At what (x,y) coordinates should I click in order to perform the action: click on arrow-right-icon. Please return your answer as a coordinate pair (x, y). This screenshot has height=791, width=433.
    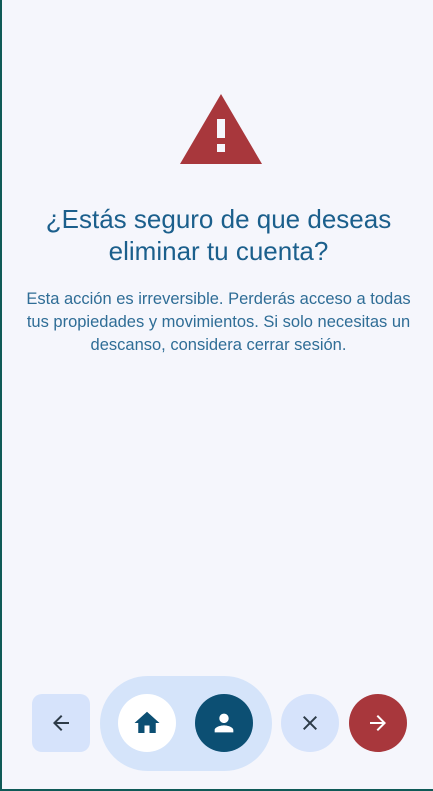
    Looking at the image, I should click on (378, 723).